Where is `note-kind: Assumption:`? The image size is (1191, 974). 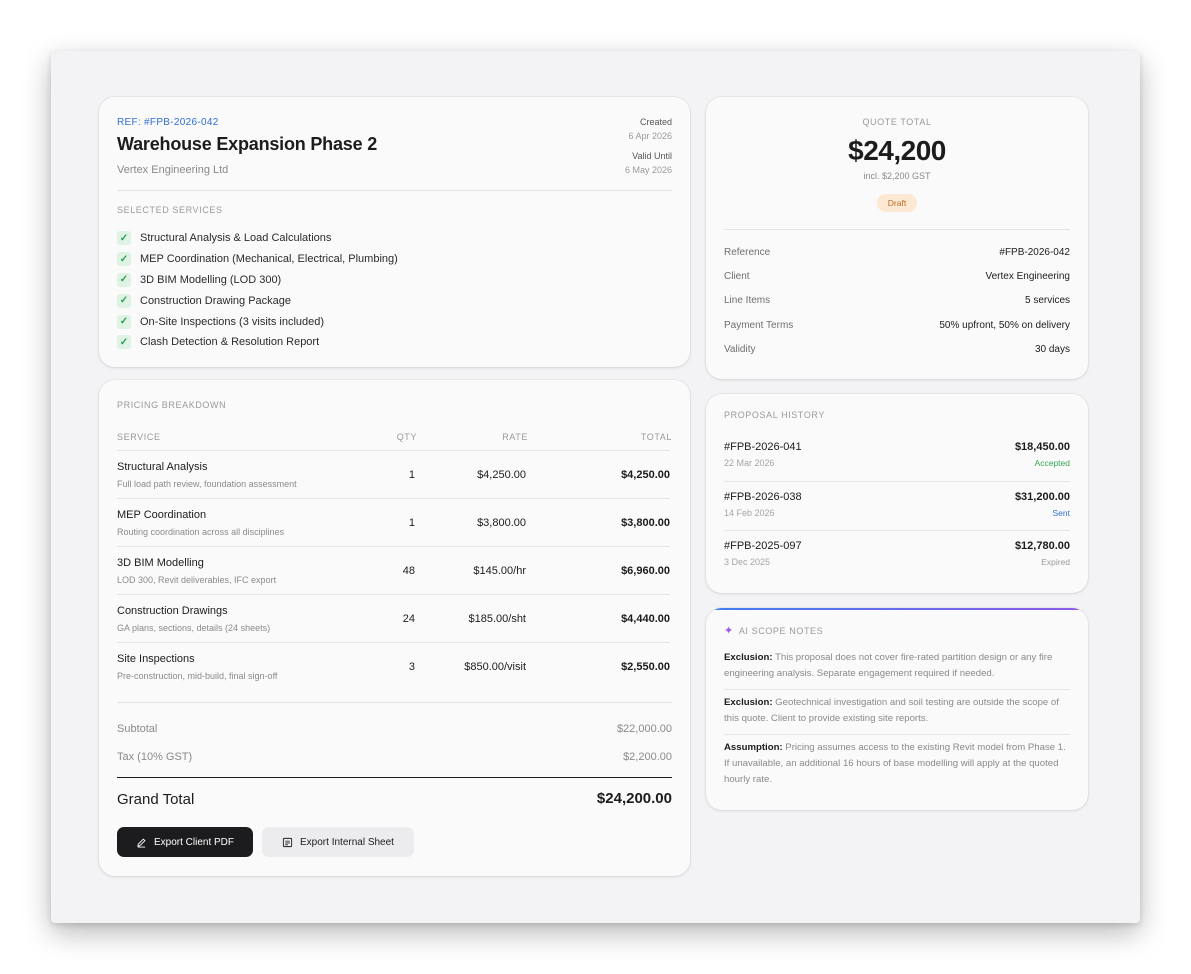
note-kind: Assumption: is located at coordinates (753, 747).